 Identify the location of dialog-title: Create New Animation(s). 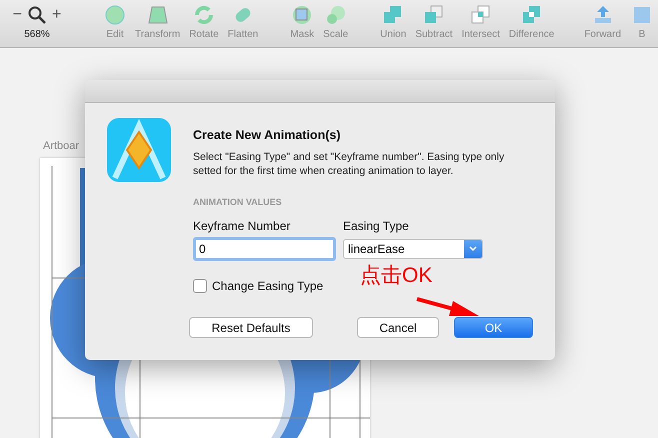
(267, 135).